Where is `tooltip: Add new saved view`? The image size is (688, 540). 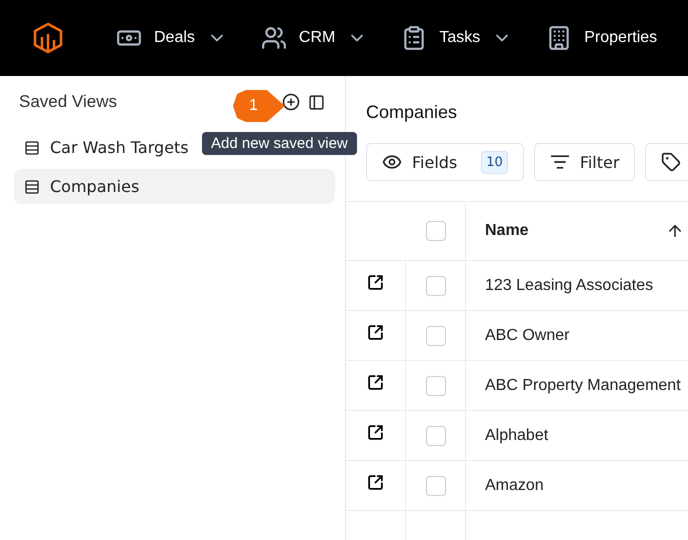
tooltip: Add new saved view is located at coordinates (279, 143).